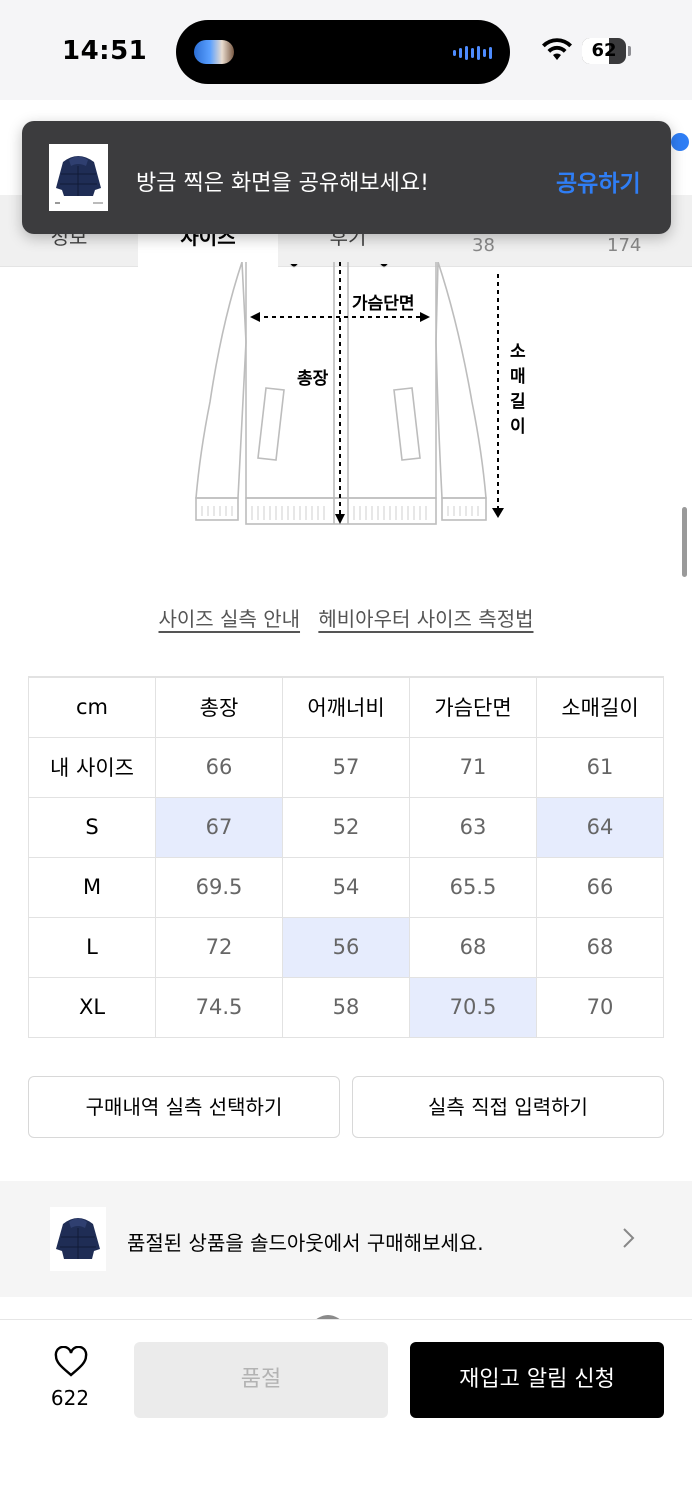  I want to click on table-header-unit: cm, so click(92, 707).